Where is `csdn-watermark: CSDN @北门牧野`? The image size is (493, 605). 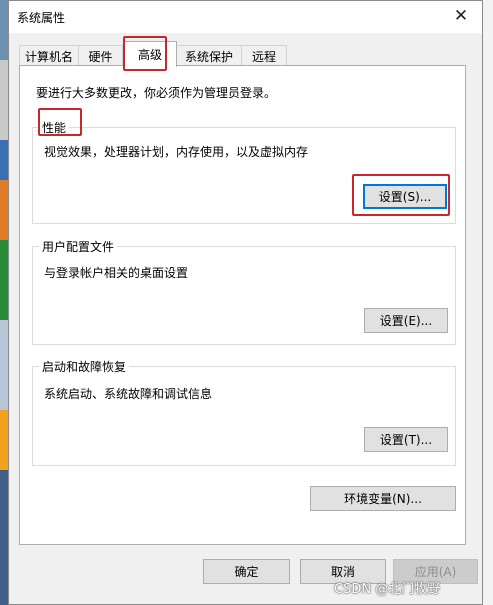 csdn-watermark: CSDN @北门牧野 is located at coordinates (387, 589).